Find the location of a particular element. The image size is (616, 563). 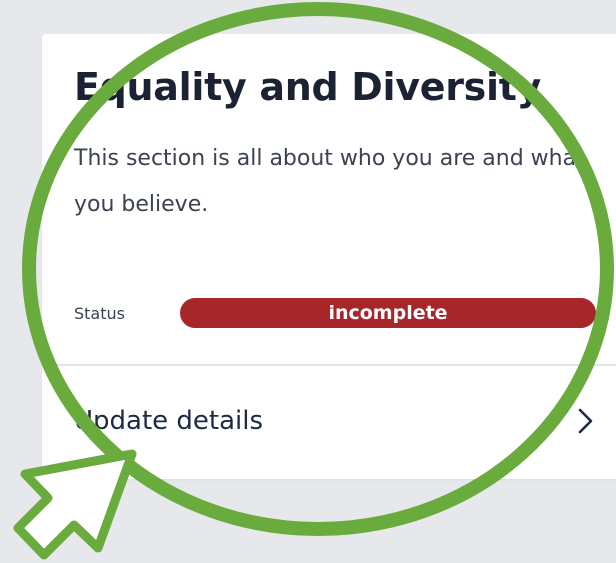

status-row: Status incomplete is located at coordinates (345, 313).